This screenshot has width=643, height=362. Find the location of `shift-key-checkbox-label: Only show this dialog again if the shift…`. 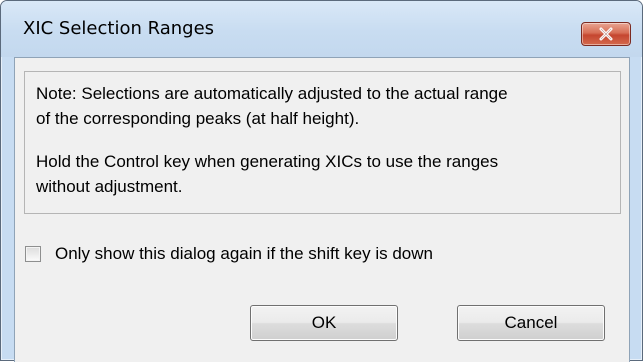

shift-key-checkbox-label: Only show this dialog again if the shift… is located at coordinates (244, 254).